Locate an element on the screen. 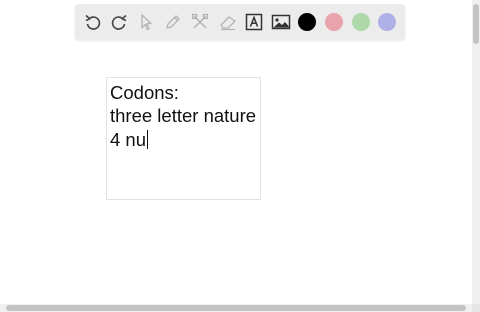 The height and width of the screenshot is (312, 480). tools-icon is located at coordinates (200, 21).